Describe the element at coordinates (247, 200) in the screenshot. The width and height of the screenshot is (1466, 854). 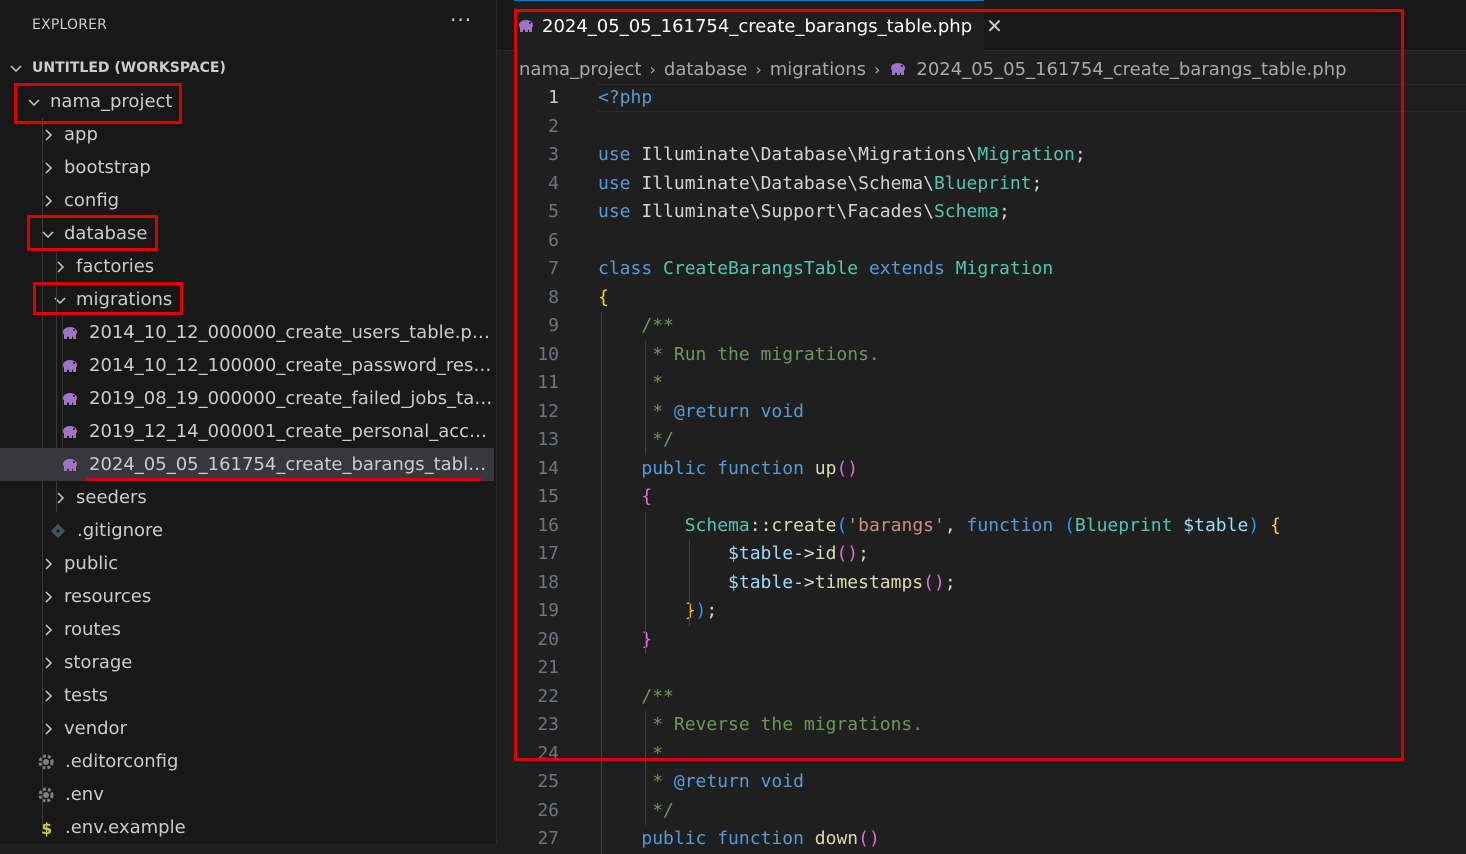
I see `tree-folder-config: config` at that location.